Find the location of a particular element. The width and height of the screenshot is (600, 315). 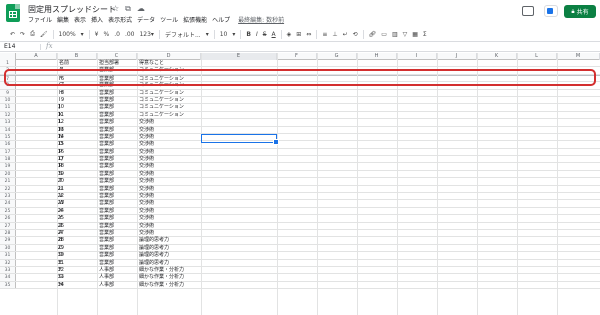

row-header: 9 is located at coordinates (8, 92).